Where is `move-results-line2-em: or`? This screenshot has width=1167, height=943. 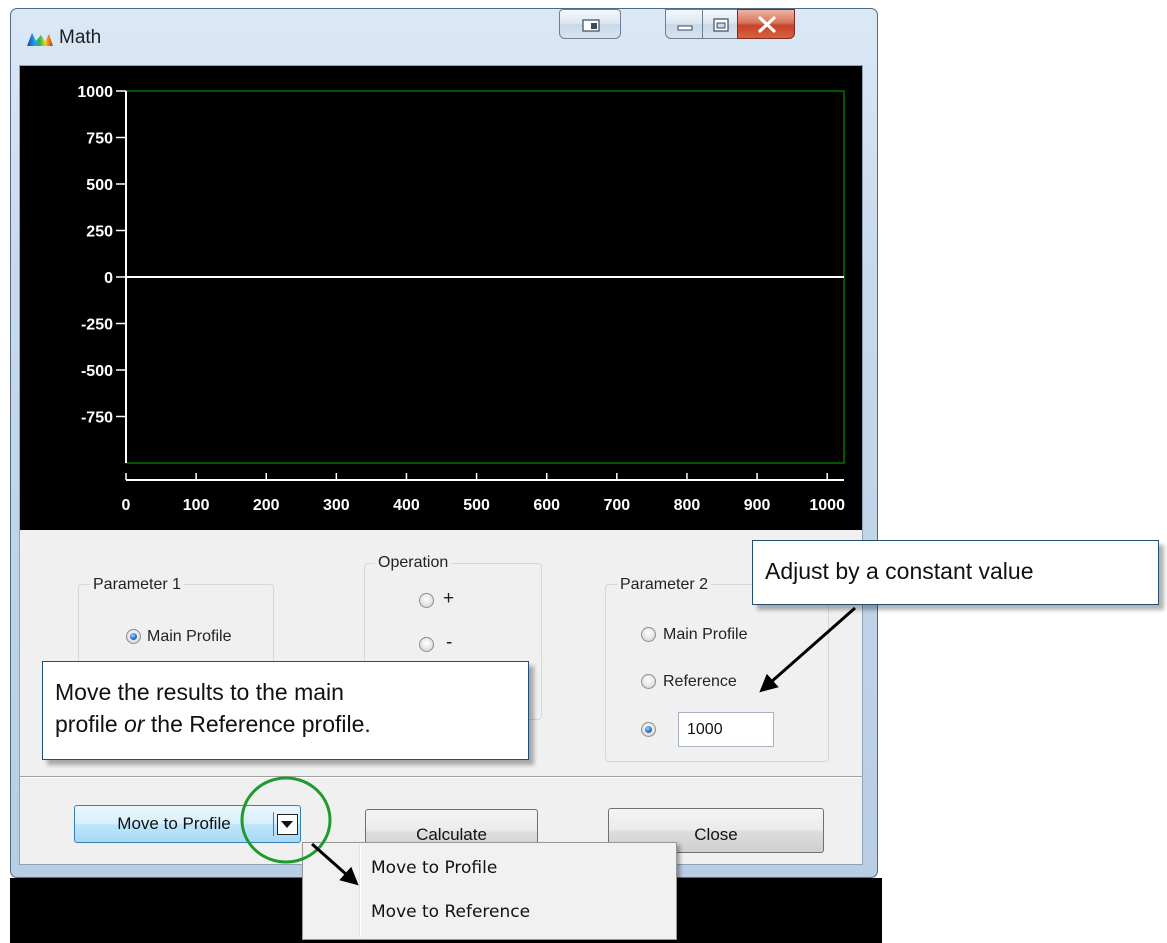
move-results-line2-em: or is located at coordinates (134, 724).